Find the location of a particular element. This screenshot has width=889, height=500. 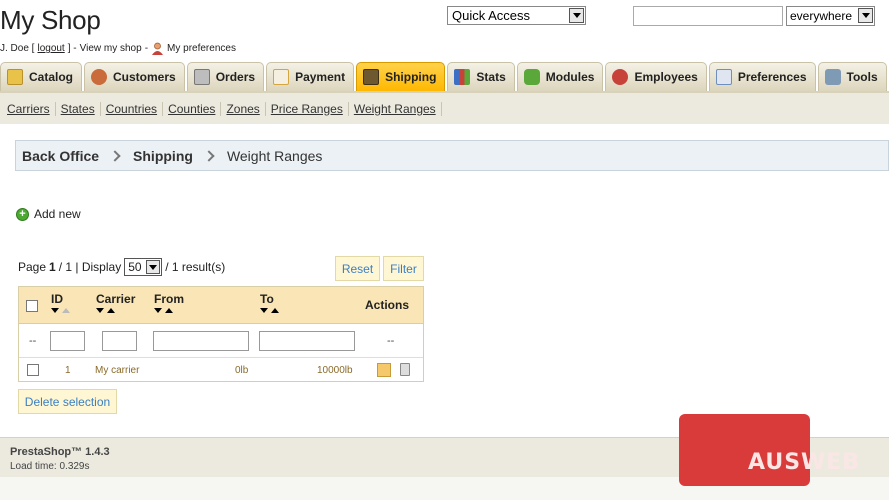

cell-from: 0lb is located at coordinates (242, 370).